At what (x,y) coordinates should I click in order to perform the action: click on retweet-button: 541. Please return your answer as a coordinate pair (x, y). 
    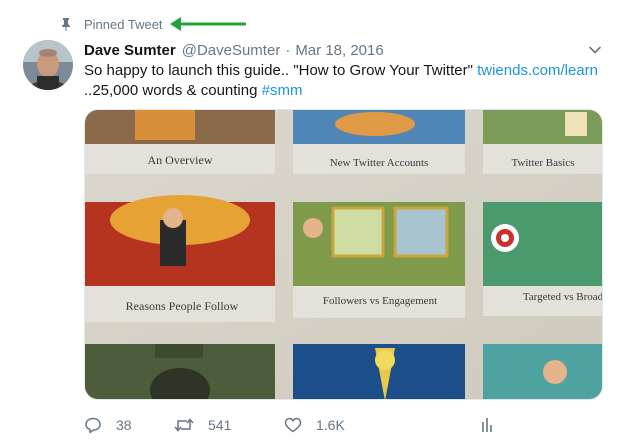
    Looking at the image, I should click on (202, 425).